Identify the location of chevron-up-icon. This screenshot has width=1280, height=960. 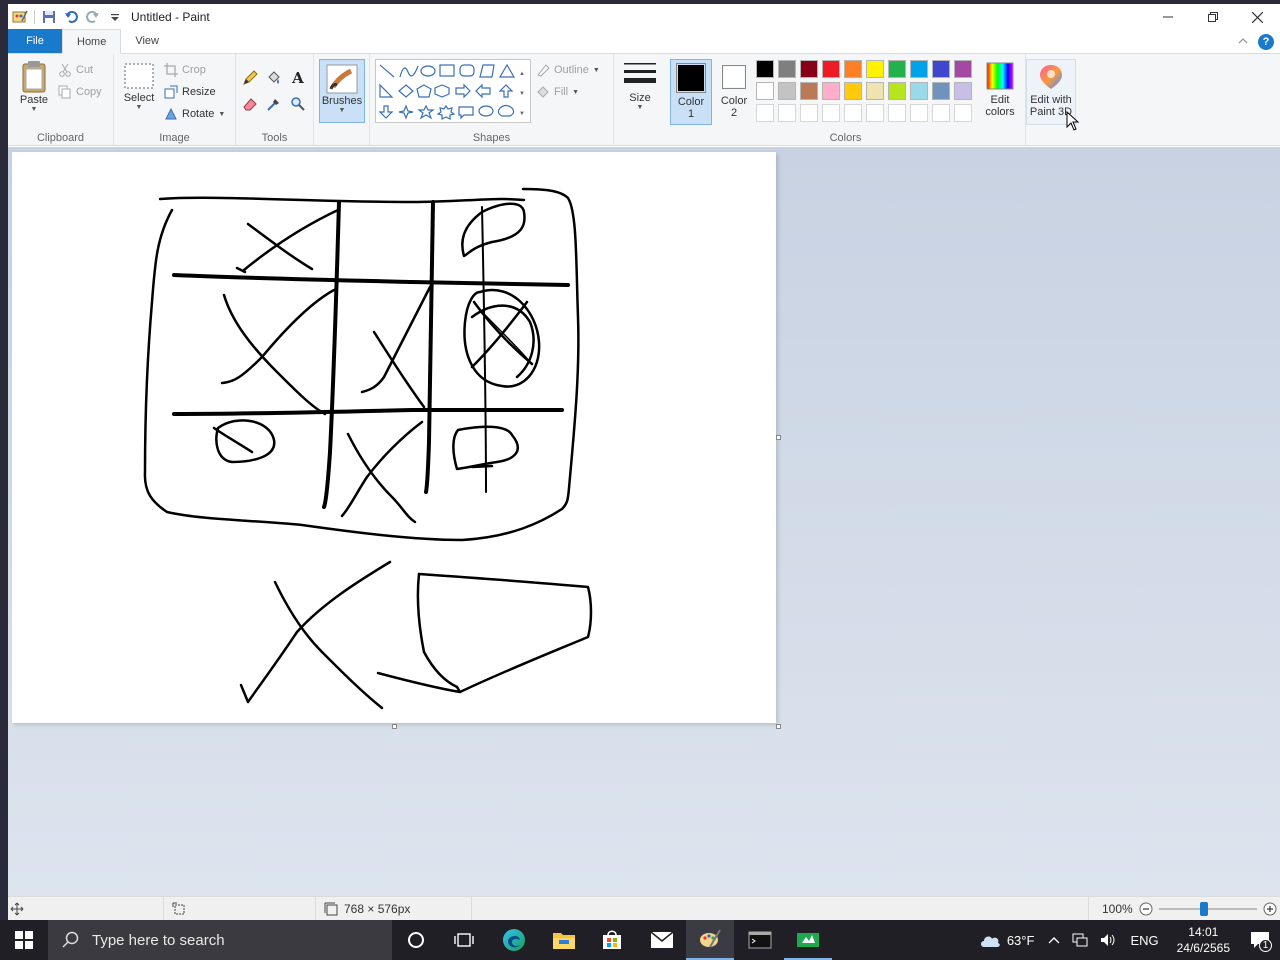
(1054, 940).